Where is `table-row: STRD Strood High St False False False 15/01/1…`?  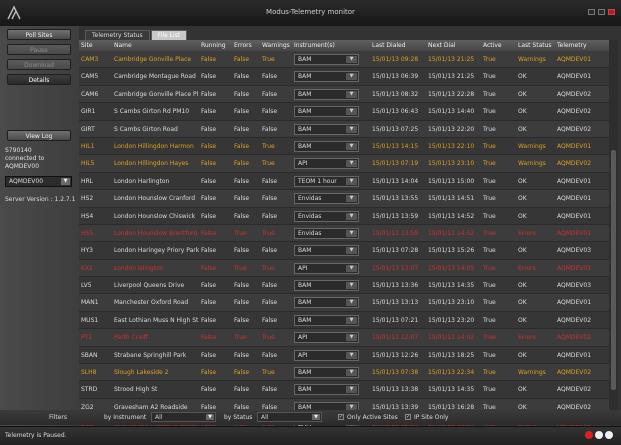
table-row: STRD Strood High St False False False 15/01/1… is located at coordinates (344, 390).